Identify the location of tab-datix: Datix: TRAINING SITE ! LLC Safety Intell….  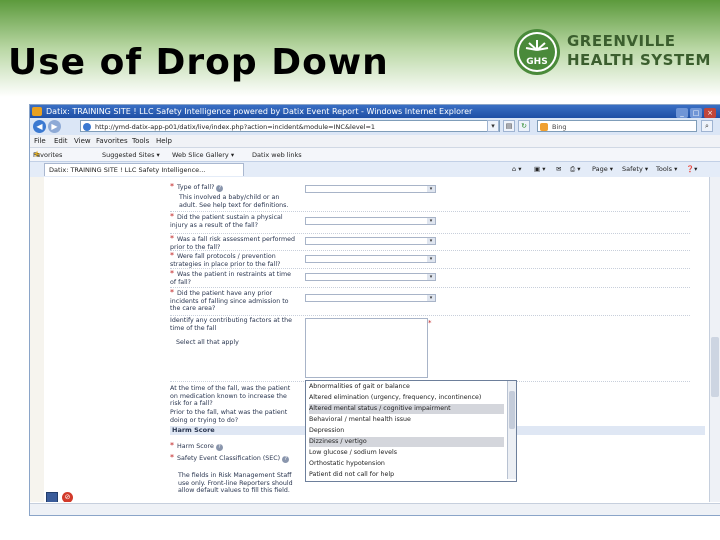
(144, 169).